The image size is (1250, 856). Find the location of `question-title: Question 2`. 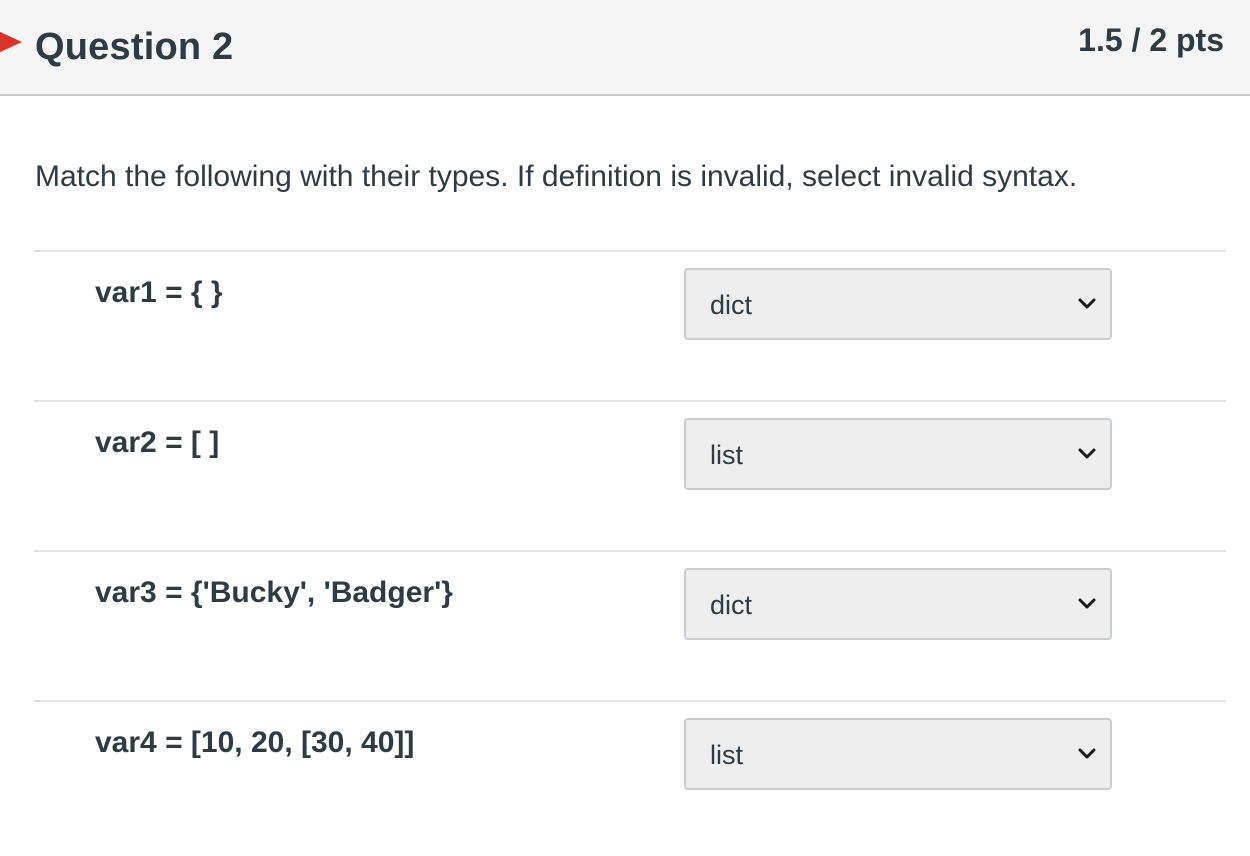

question-title: Question 2 is located at coordinates (134, 47).